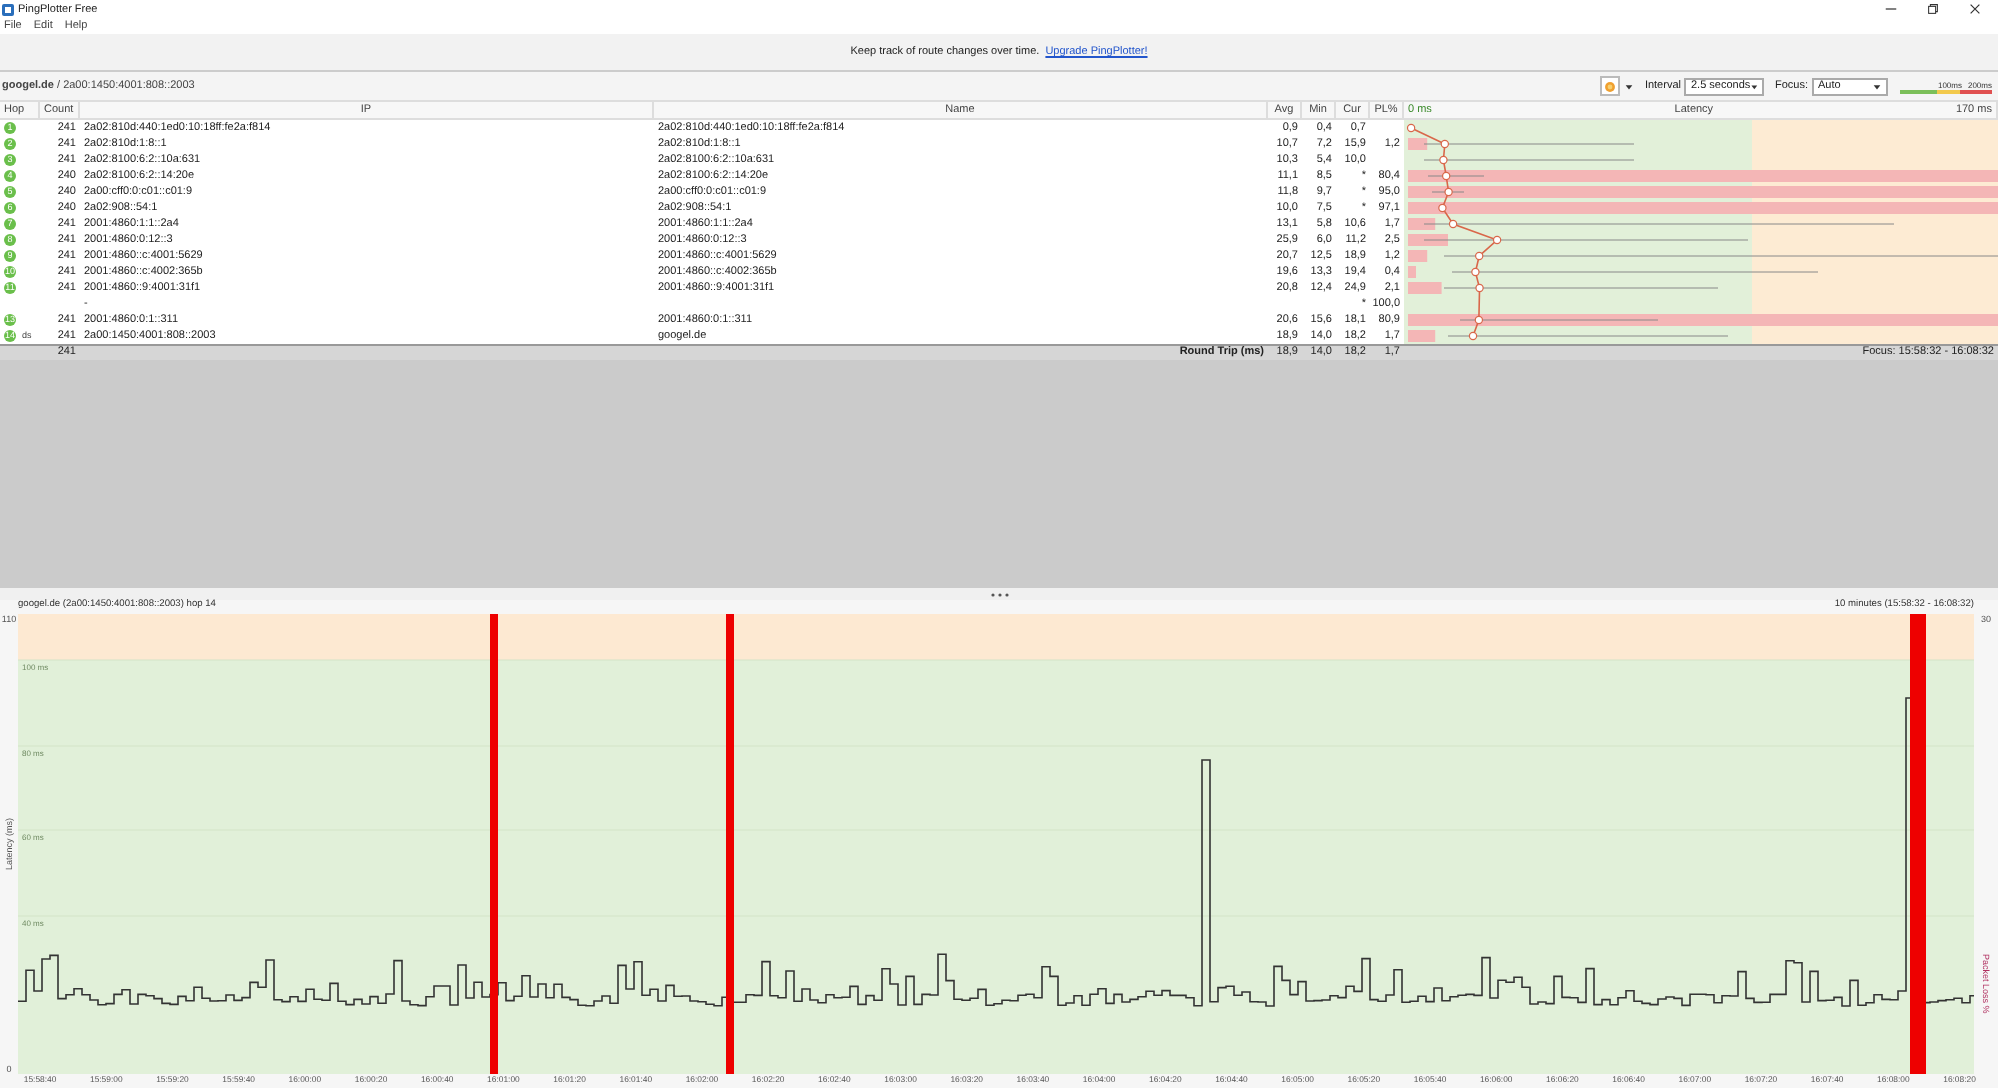 This screenshot has width=1998, height=1088. Describe the element at coordinates (1933, 9) in the screenshot. I see `restore-icon` at that location.